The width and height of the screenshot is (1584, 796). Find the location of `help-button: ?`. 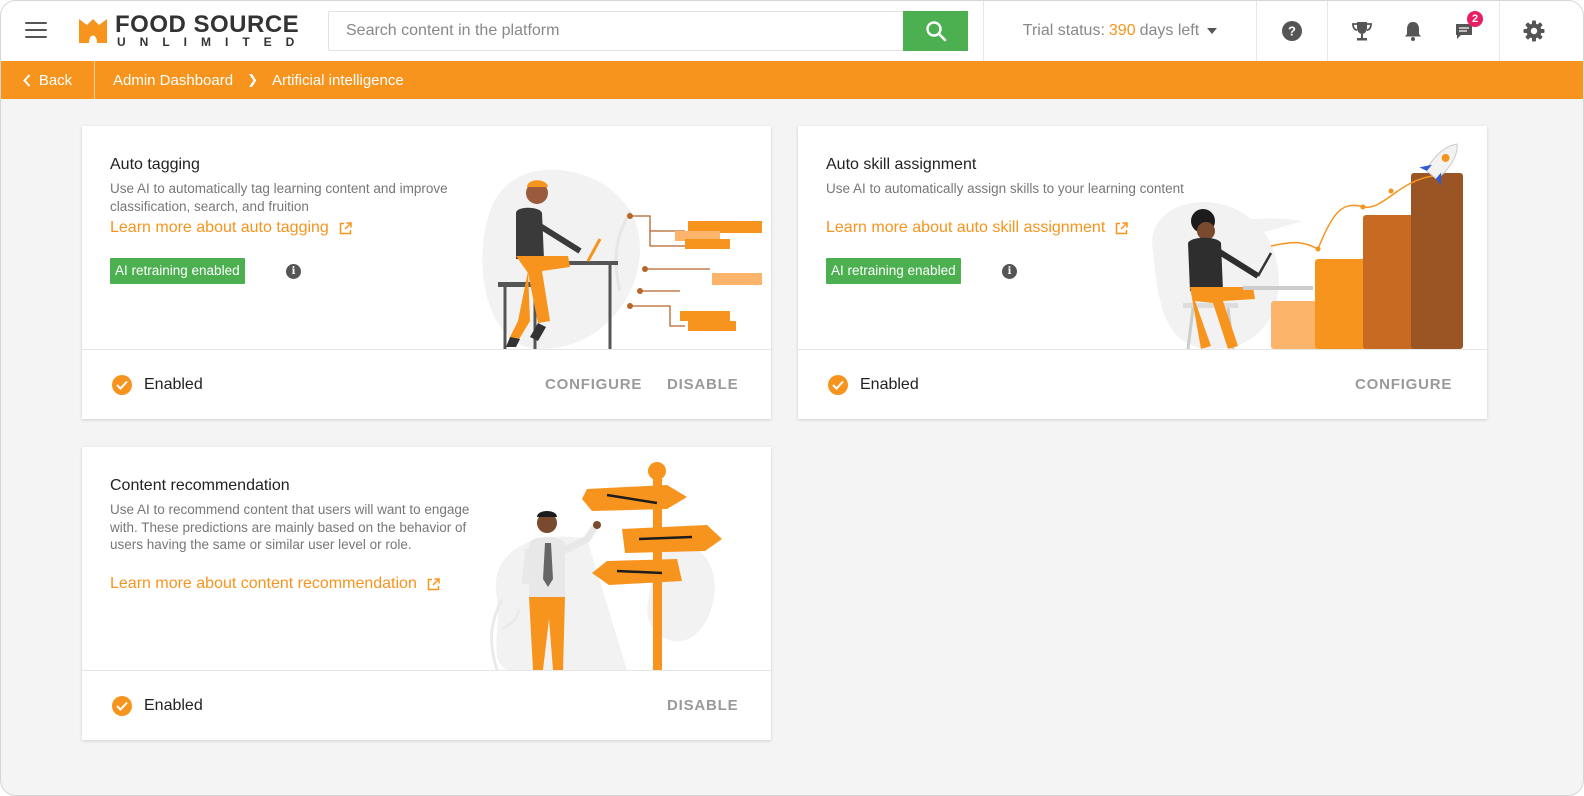

help-button: ? is located at coordinates (1292, 31).